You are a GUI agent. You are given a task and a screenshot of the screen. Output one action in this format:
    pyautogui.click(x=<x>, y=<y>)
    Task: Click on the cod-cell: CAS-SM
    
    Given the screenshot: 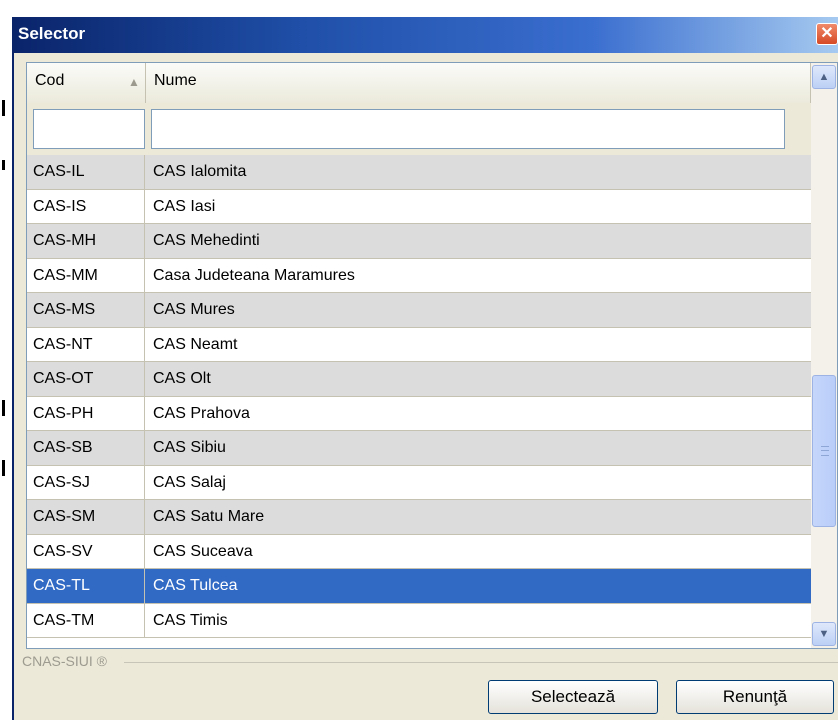 What is the action you would take?
    pyautogui.click(x=86, y=517)
    